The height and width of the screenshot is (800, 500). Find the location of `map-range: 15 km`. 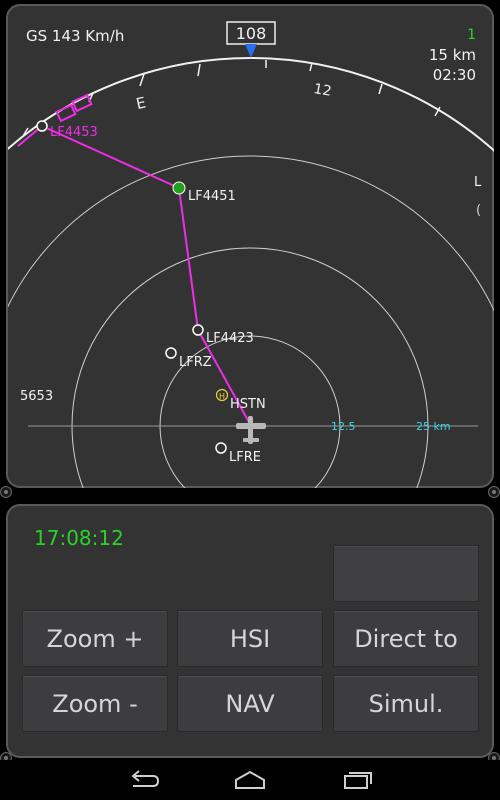

map-range: 15 km is located at coordinates (452, 55).